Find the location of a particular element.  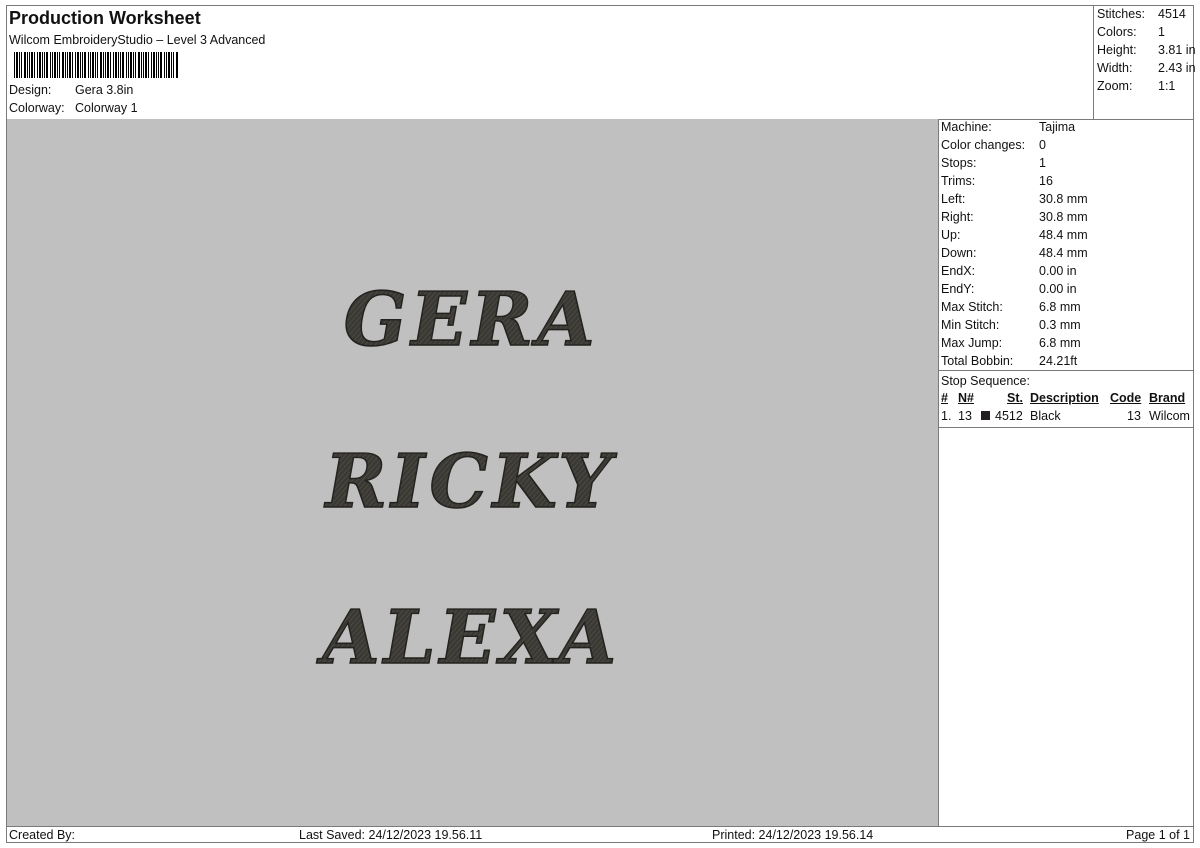

col-header-description: Description is located at coordinates (1064, 398).